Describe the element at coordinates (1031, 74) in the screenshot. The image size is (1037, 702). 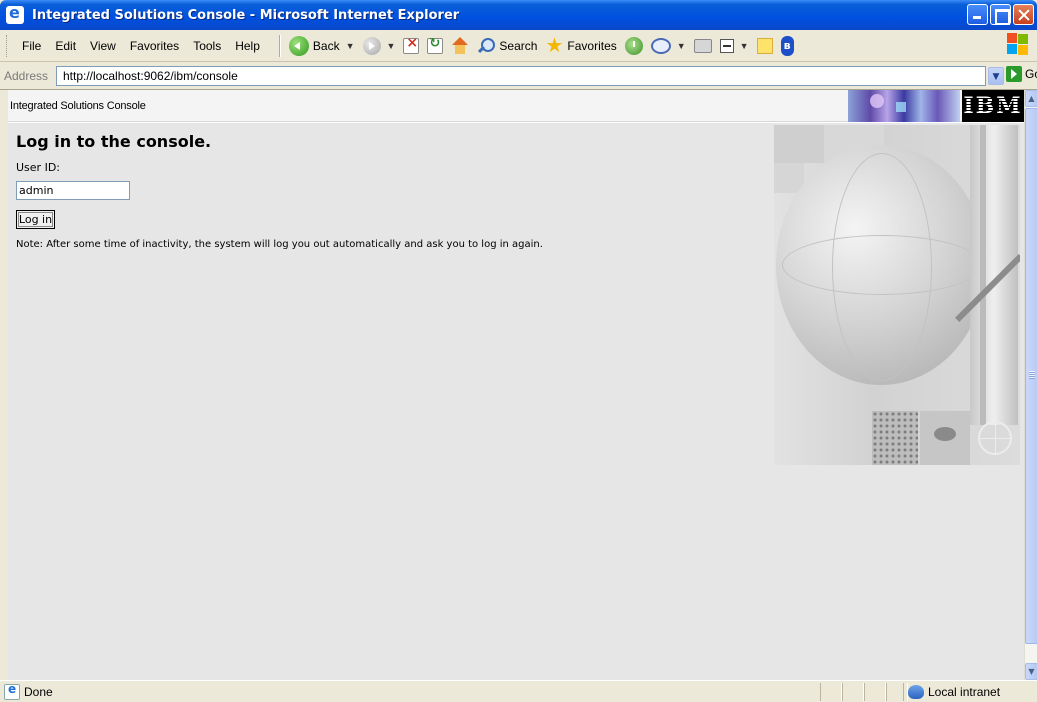
I see `go-label: Go` at that location.